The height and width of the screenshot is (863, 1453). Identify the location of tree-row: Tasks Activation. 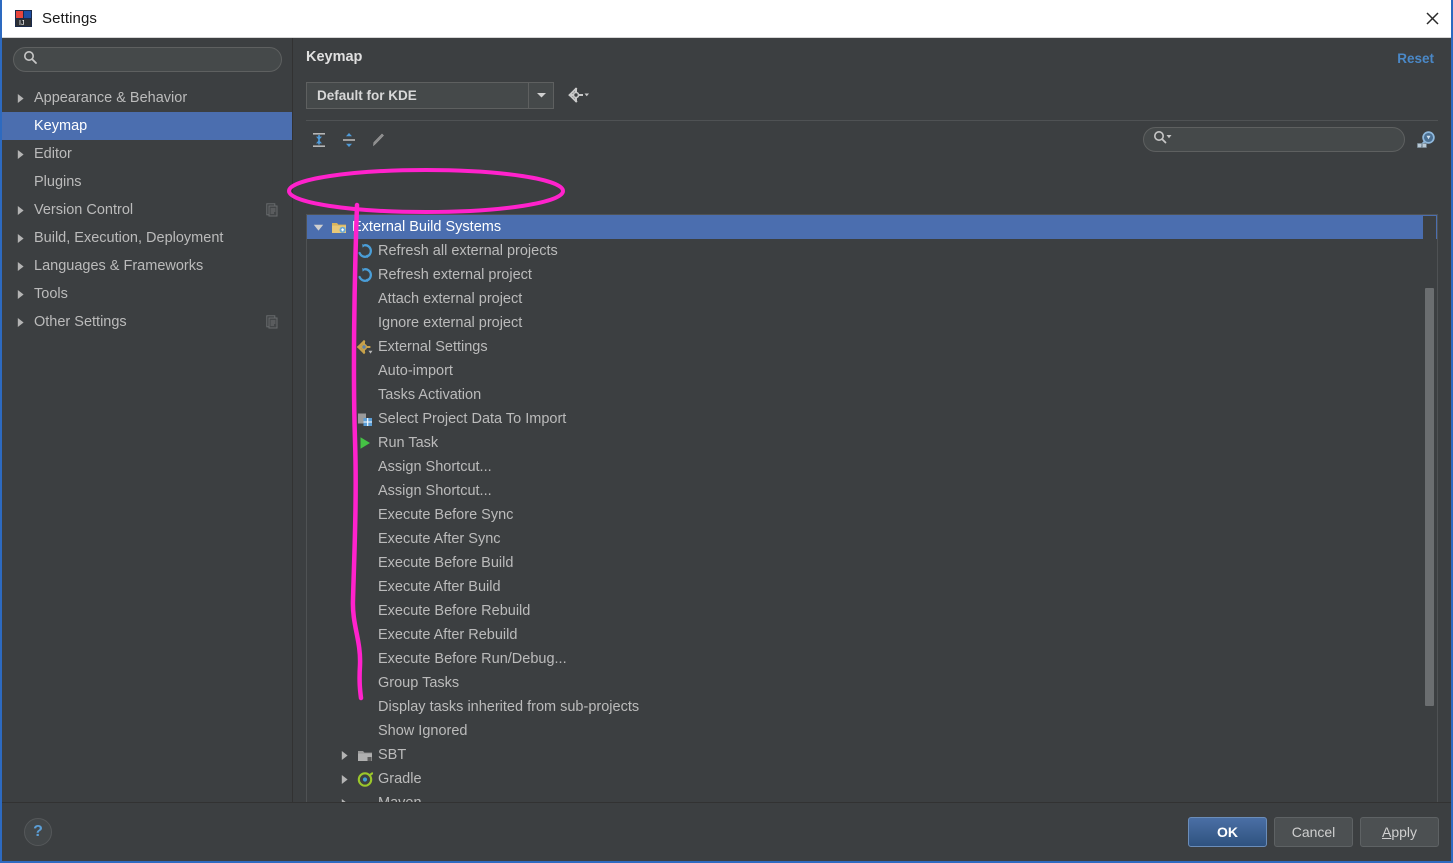
(872, 395).